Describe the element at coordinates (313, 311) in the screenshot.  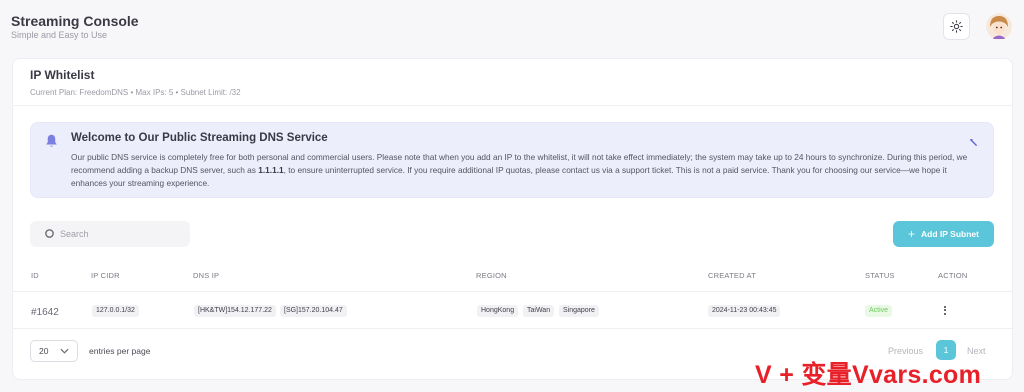
I see `dns-ip-chip: [SG]157.20.104.47` at that location.